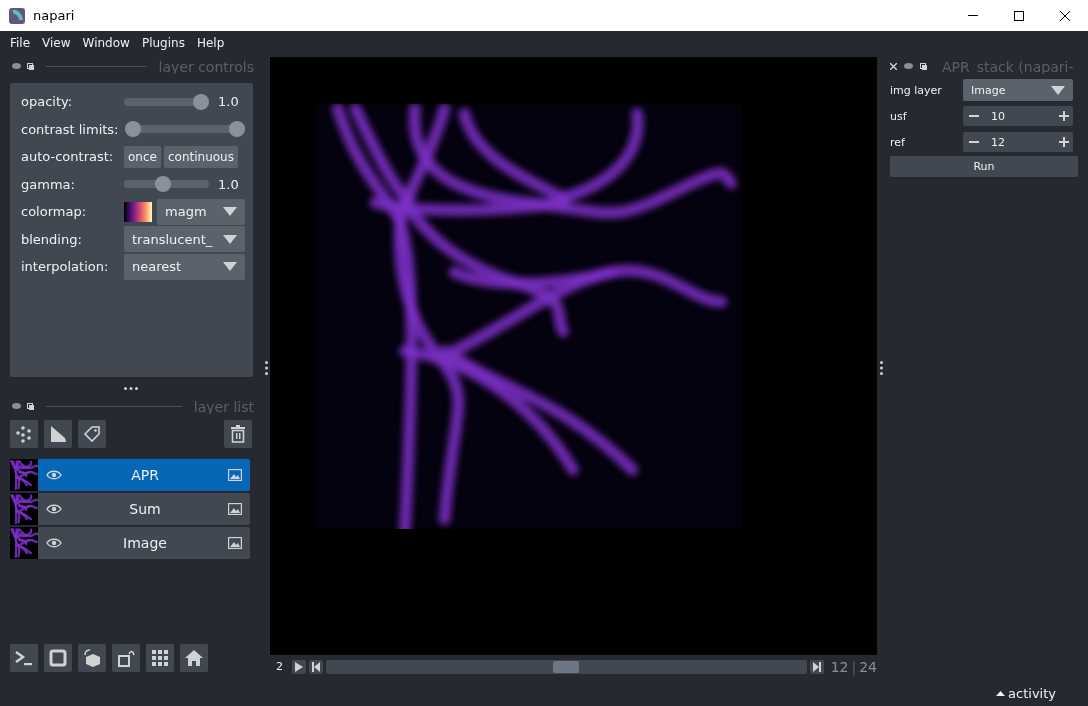 This screenshot has width=1088, height=706. I want to click on ndisplay-button, so click(58, 658).